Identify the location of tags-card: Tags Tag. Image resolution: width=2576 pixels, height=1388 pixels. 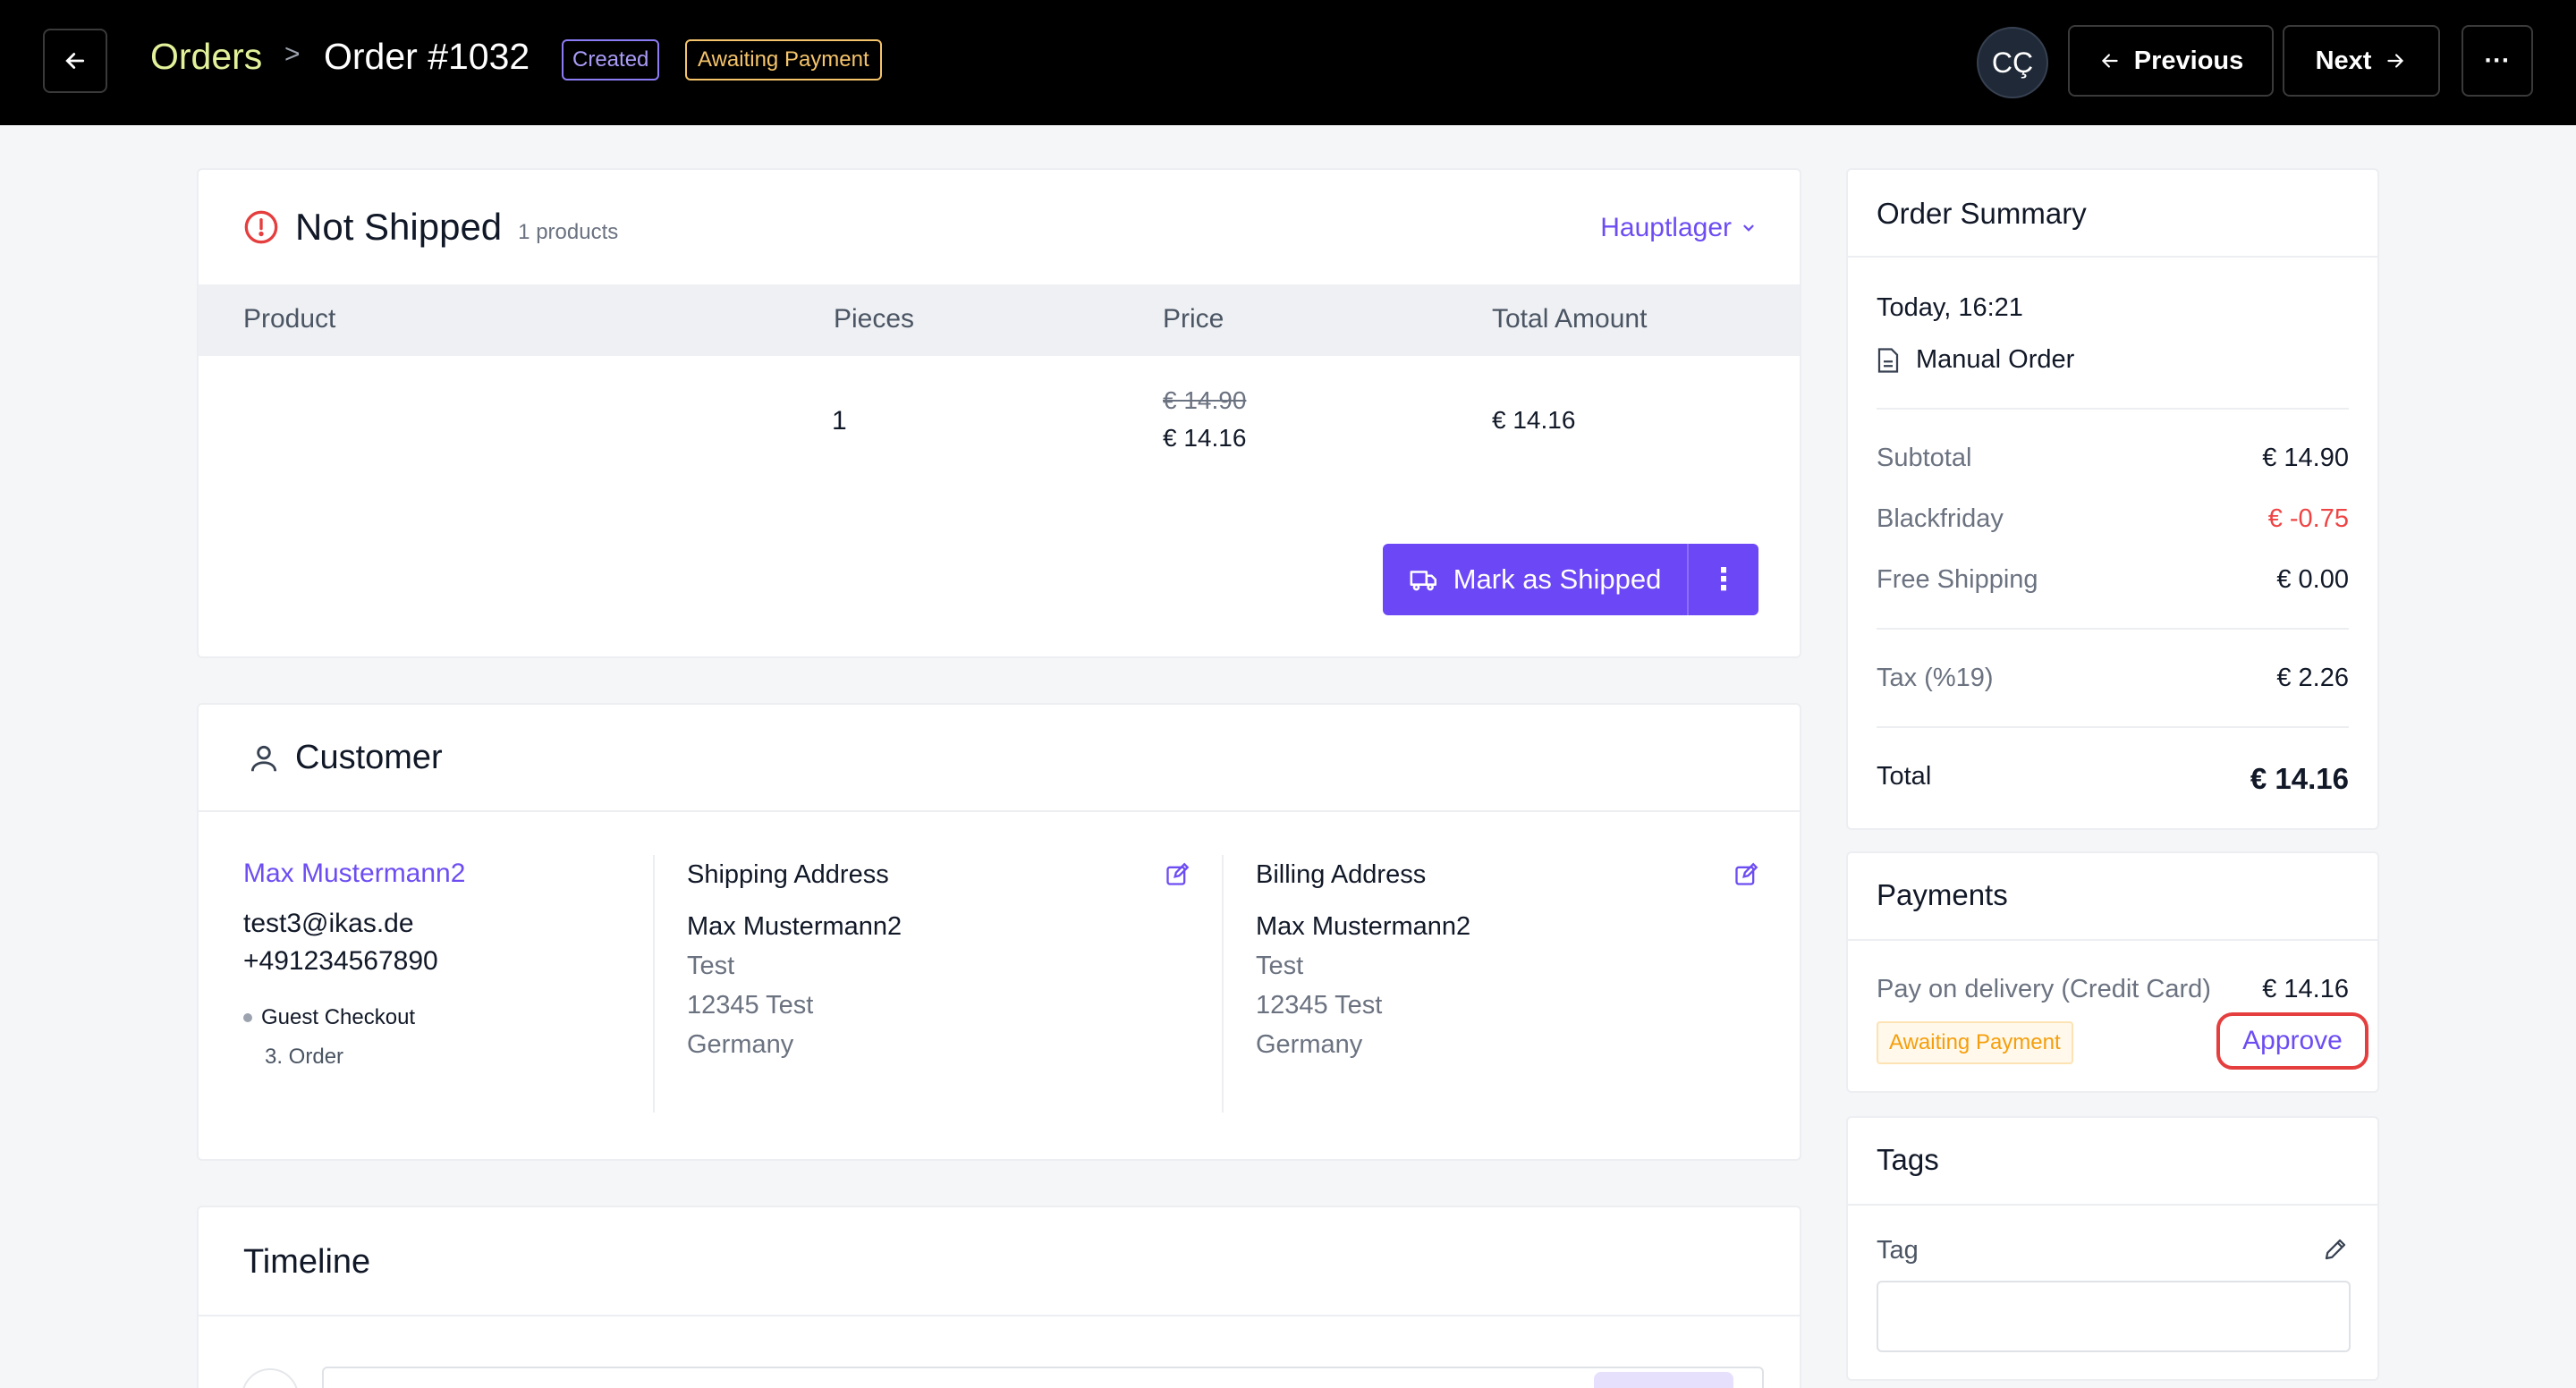
(2112, 1249).